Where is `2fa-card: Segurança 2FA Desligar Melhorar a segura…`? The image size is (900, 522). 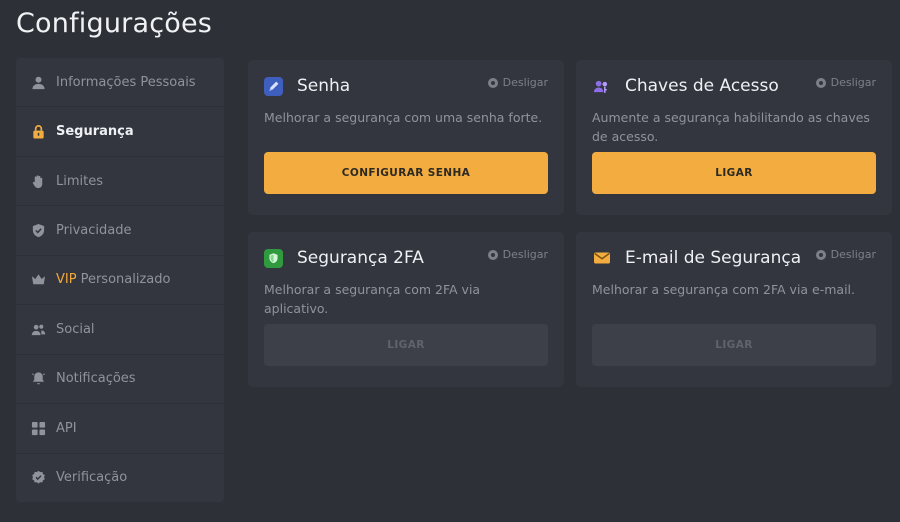 2fa-card: Segurança 2FA Desligar Melhorar a segura… is located at coordinates (406, 309).